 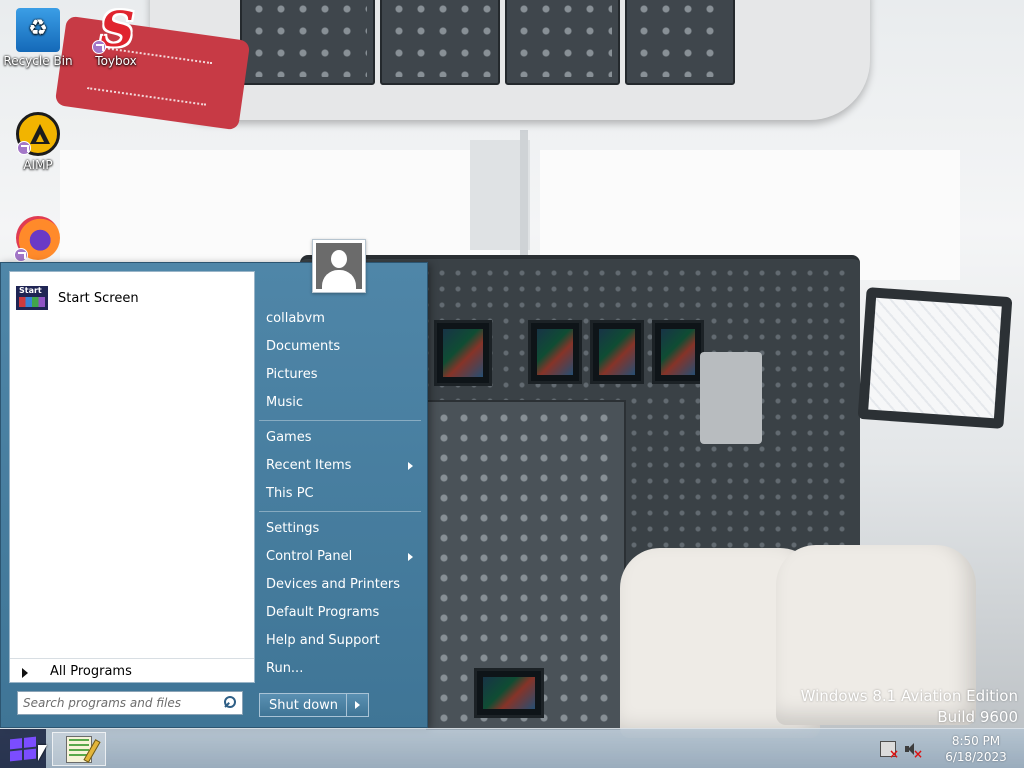 What do you see at coordinates (132, 477) in the screenshot?
I see `start-menu-programs-pane: Start Screen All Programs` at bounding box center [132, 477].